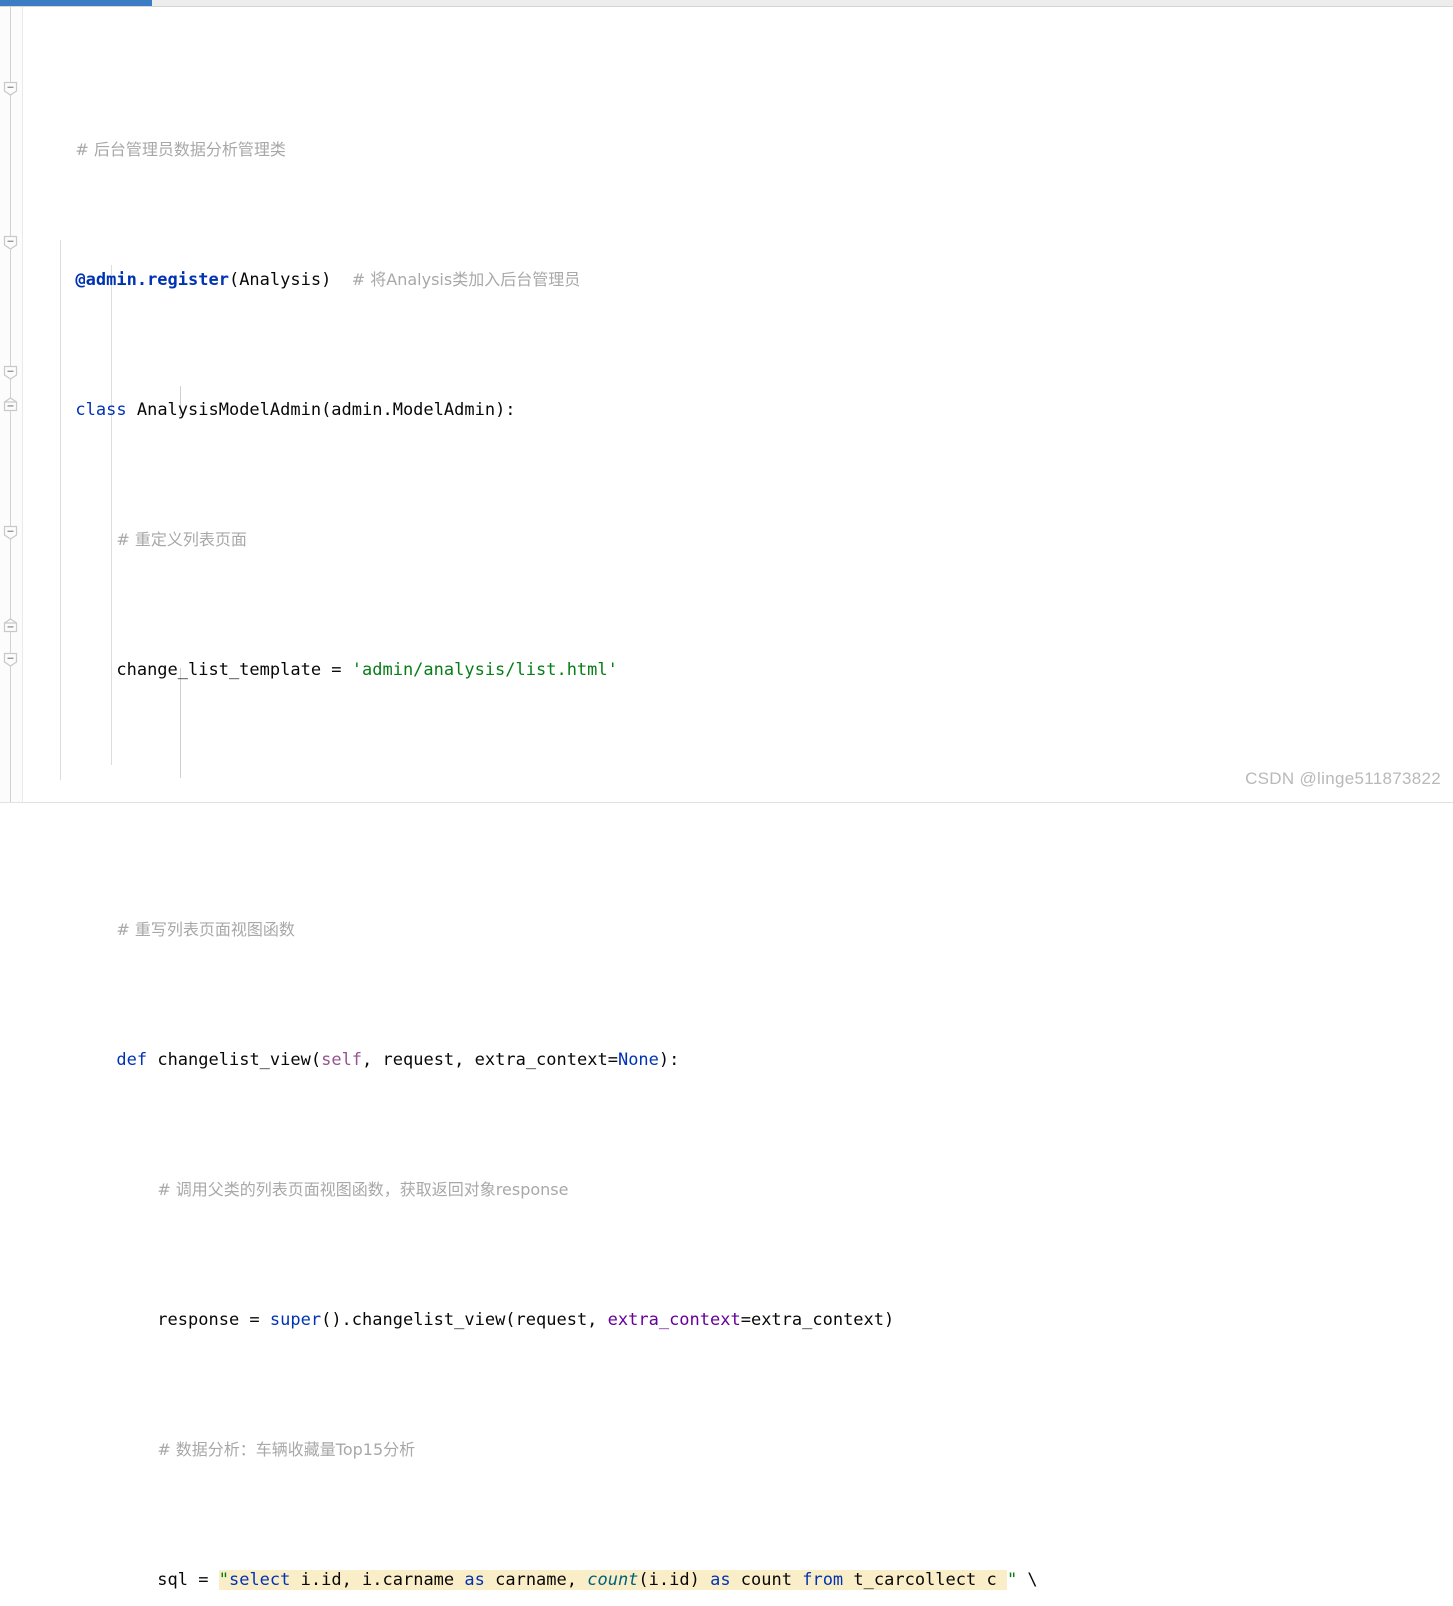 The height and width of the screenshot is (1606, 1453). What do you see at coordinates (466, 279) in the screenshot?
I see `comment-text: # 将Analysis类加入后台管理员` at bounding box center [466, 279].